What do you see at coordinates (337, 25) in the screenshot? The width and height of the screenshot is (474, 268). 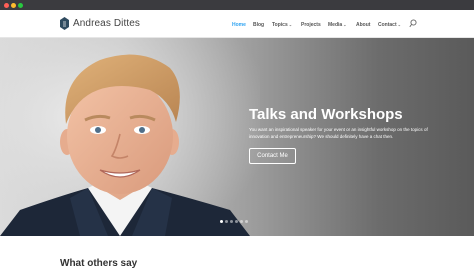 I see `nav-item-media: Media⌄` at bounding box center [337, 25].